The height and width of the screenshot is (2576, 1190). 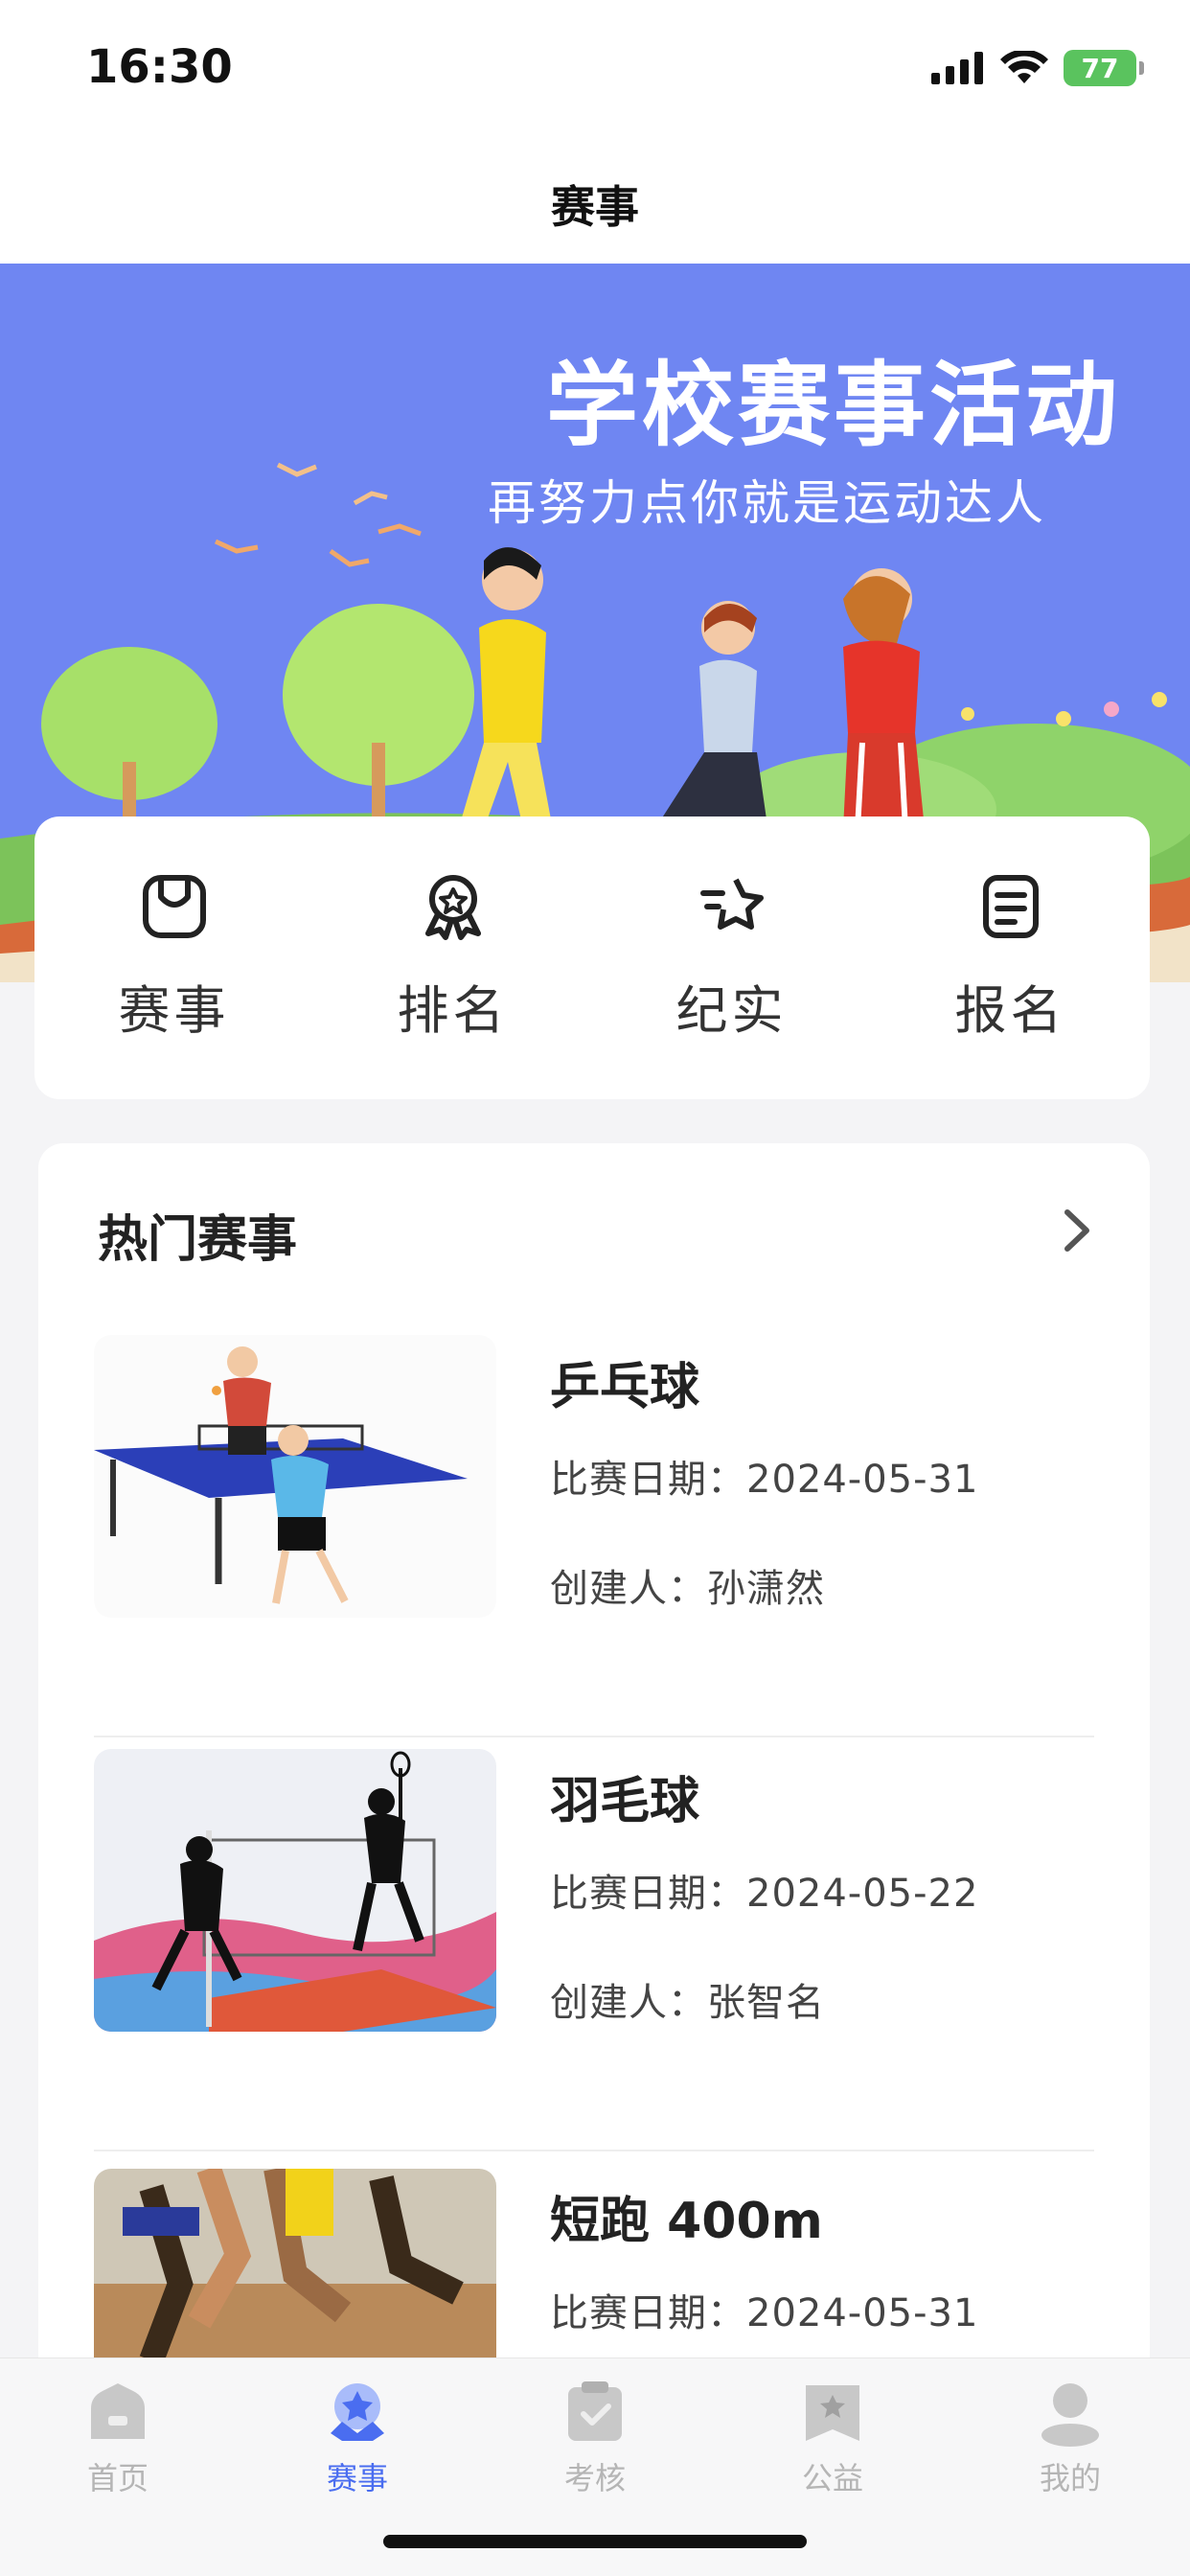 I want to click on tab-home: 首页, so click(x=118, y=2438).